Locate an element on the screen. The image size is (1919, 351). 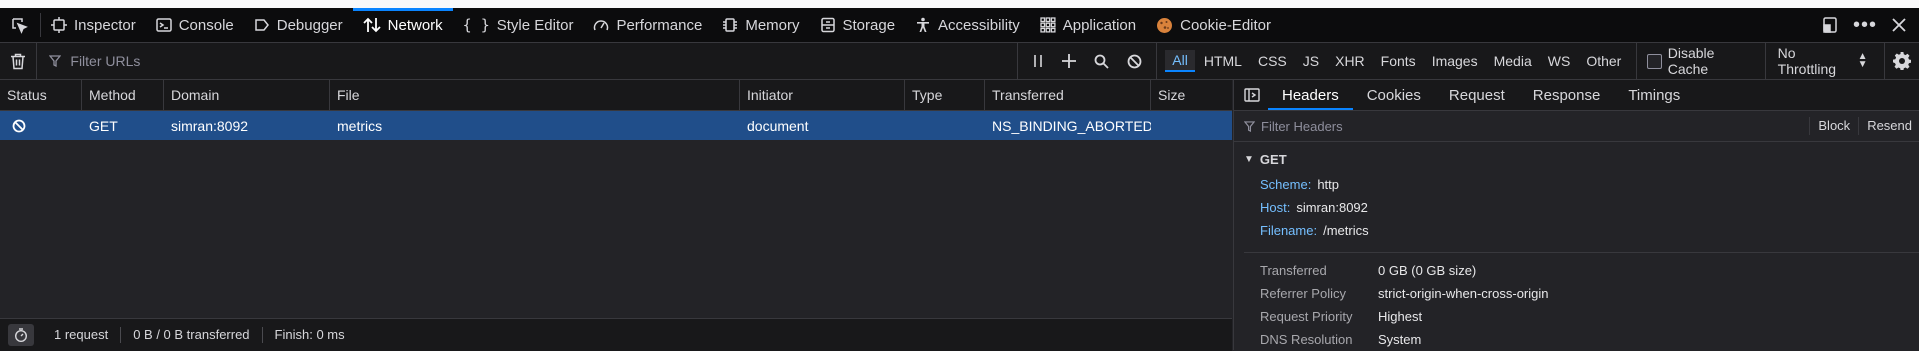
request-section-header: ▼ GET is located at coordinates (1576, 157).